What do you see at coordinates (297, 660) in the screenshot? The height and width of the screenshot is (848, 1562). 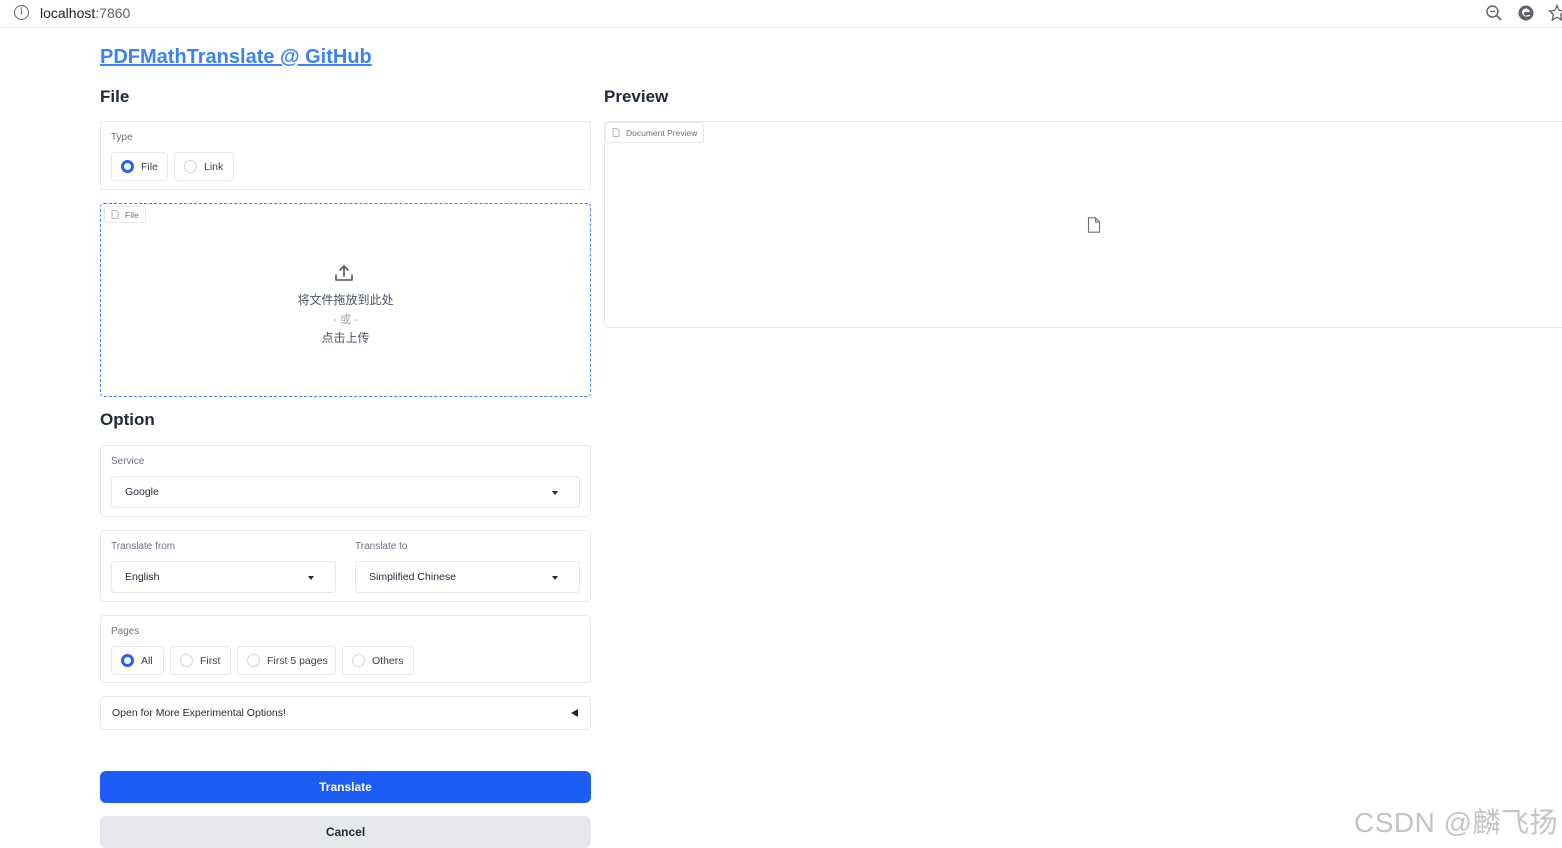 I see `pages-option-label: First 5 pages` at bounding box center [297, 660].